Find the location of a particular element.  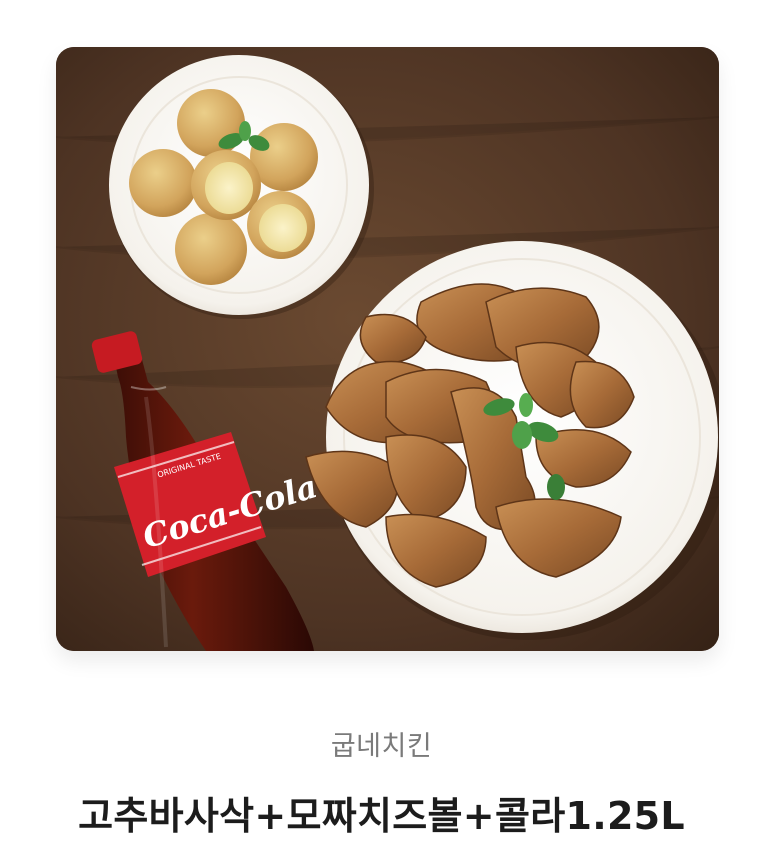

brand-name: 굽네치킨 is located at coordinates (381, 746).